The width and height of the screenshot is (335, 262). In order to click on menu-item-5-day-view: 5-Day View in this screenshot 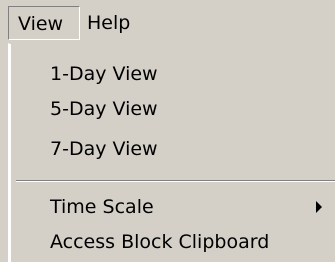, I will do `click(104, 109)`.